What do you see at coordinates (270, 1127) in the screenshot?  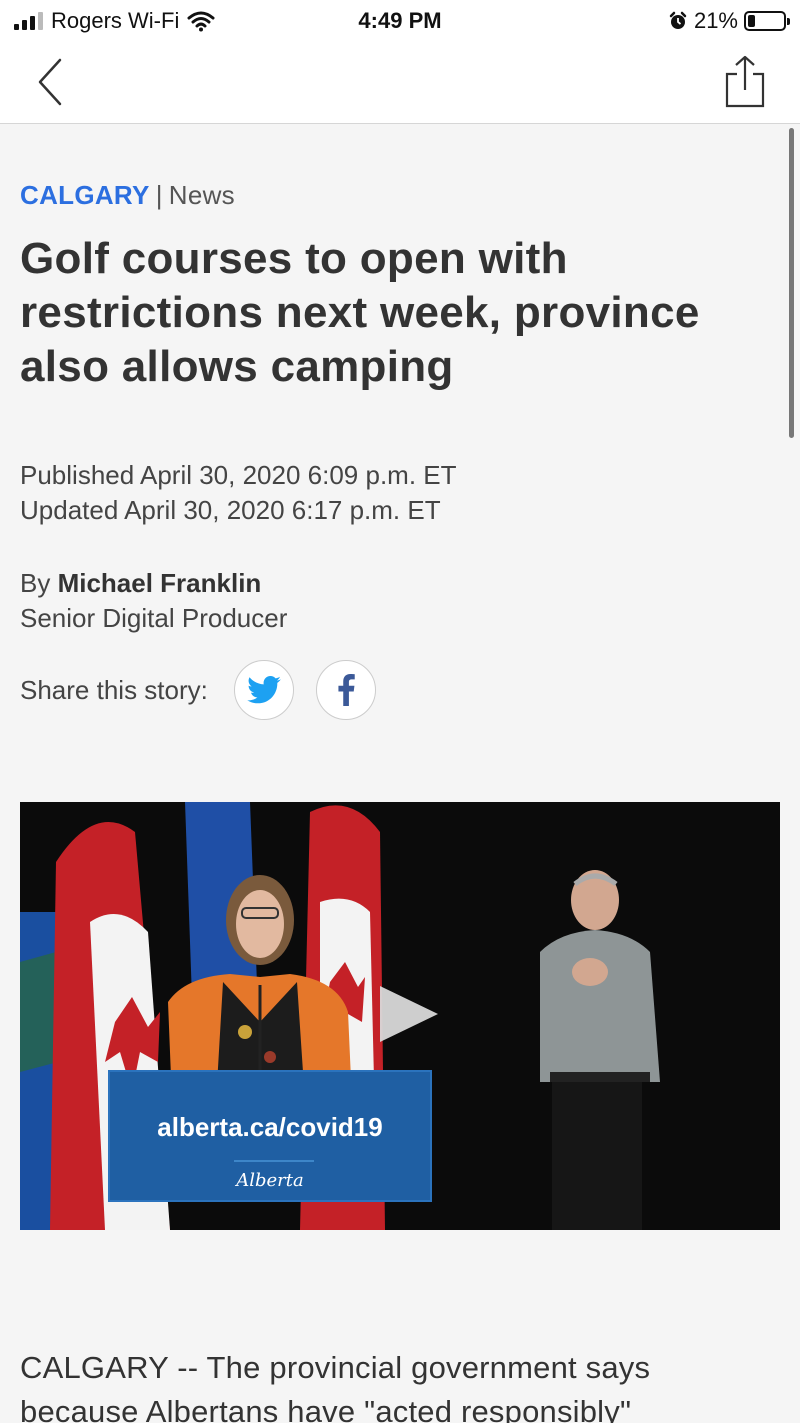 I see `podium-url: alberta.ca/covid19` at bounding box center [270, 1127].